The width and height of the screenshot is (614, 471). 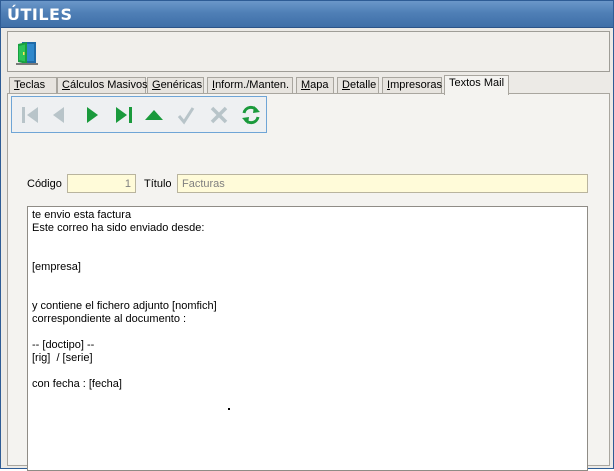 What do you see at coordinates (363, 85) in the screenshot?
I see `tab-label: etalle` at bounding box center [363, 85].